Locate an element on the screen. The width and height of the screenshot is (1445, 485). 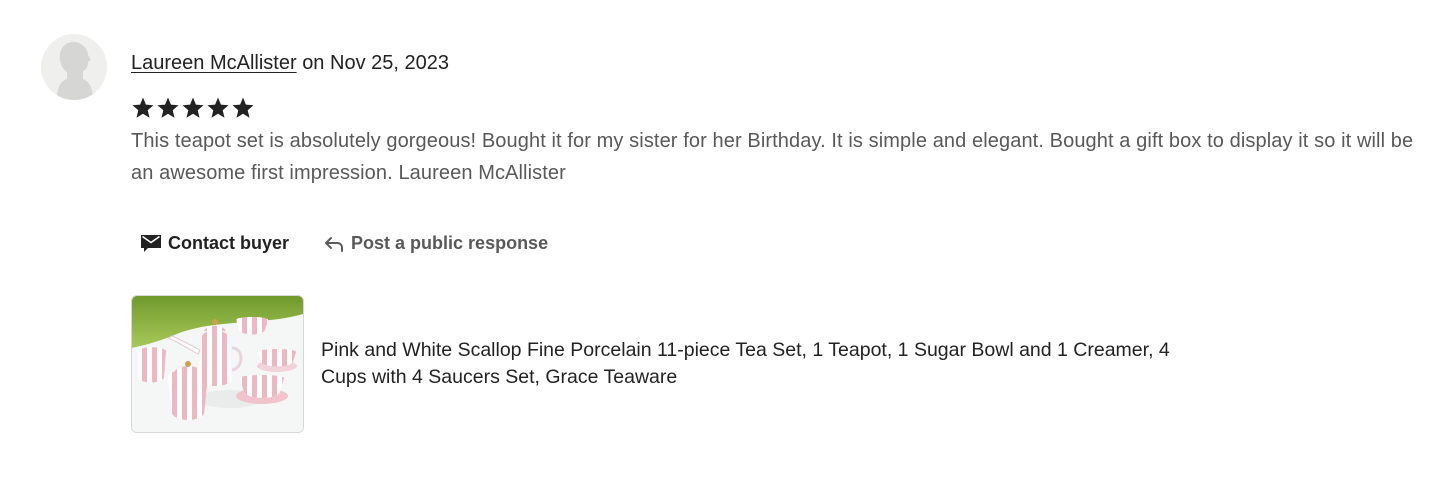
person-silhouette-icon is located at coordinates (75, 70).